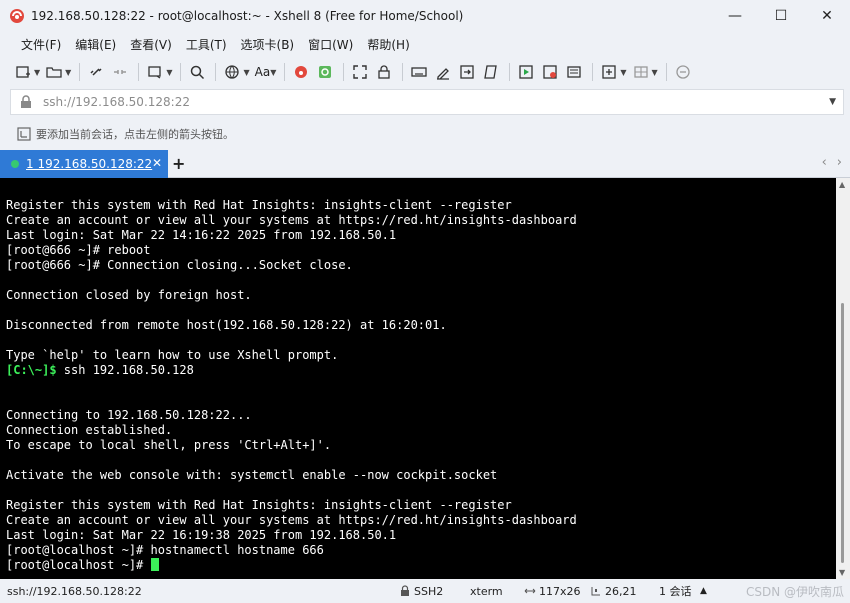  What do you see at coordinates (15, 164) in the screenshot?
I see `connected-status-icon` at bounding box center [15, 164].